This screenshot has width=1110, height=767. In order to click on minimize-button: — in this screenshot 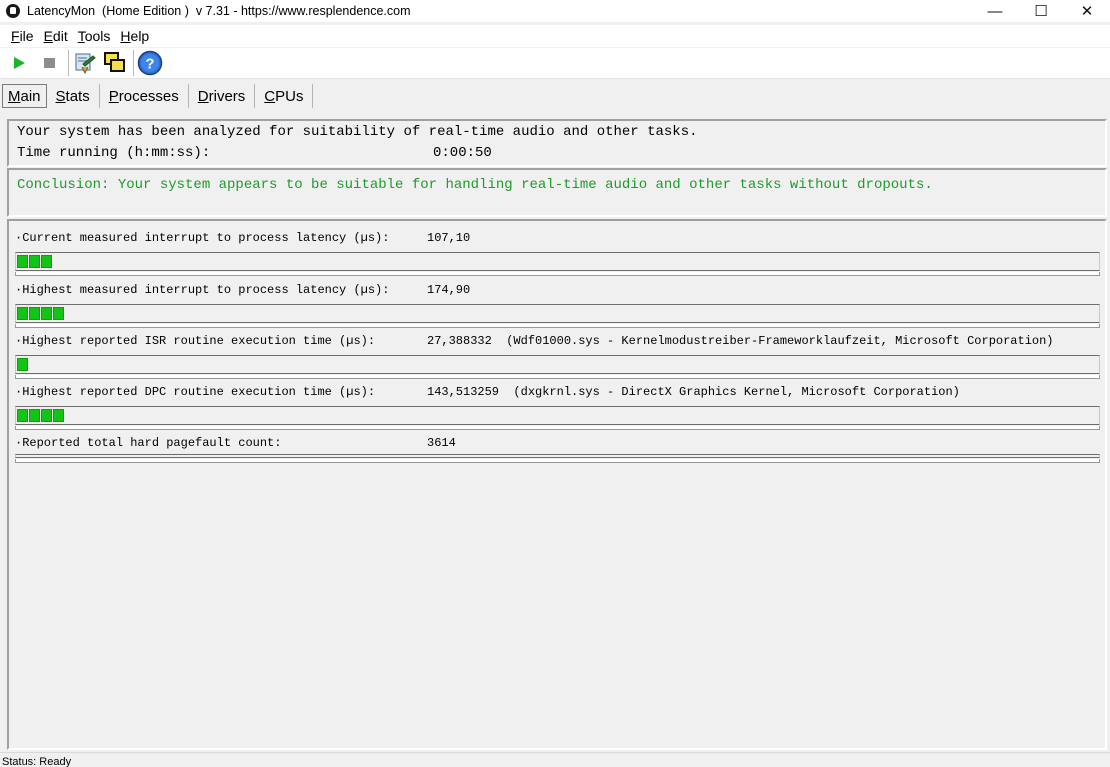, I will do `click(995, 11)`.